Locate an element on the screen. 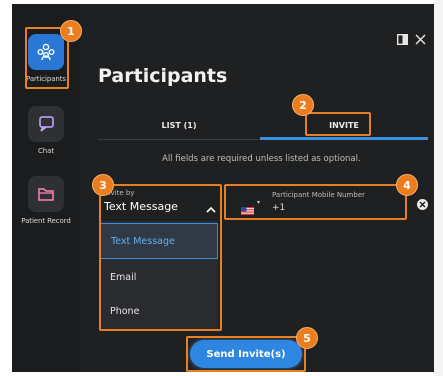 This screenshot has width=443, height=376. panel-icon is located at coordinates (402, 39).